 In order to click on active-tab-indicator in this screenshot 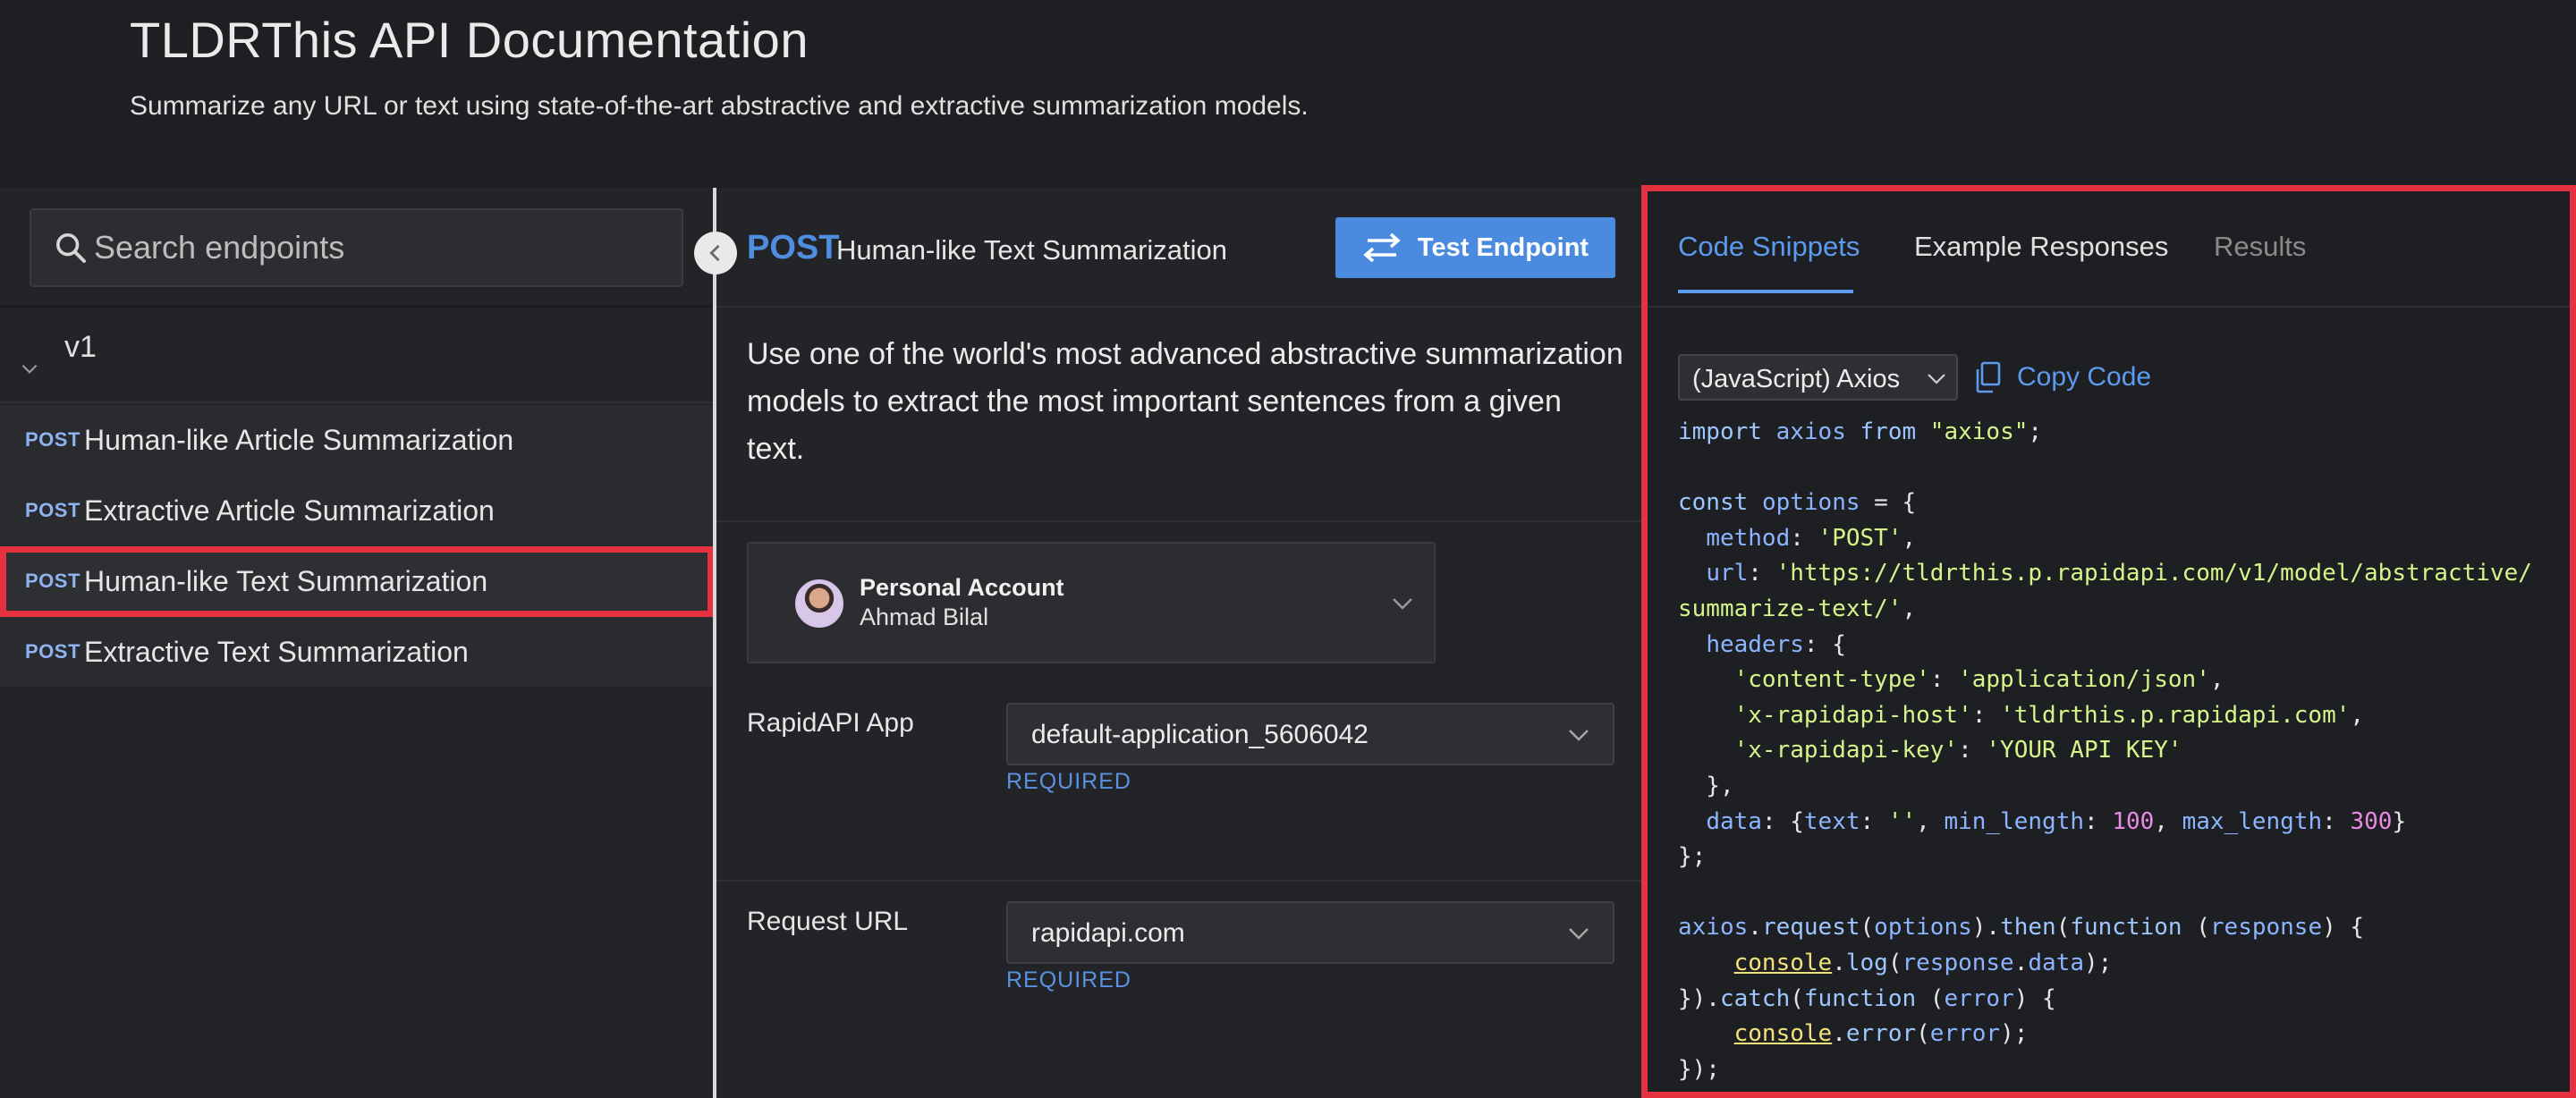, I will do `click(1765, 291)`.